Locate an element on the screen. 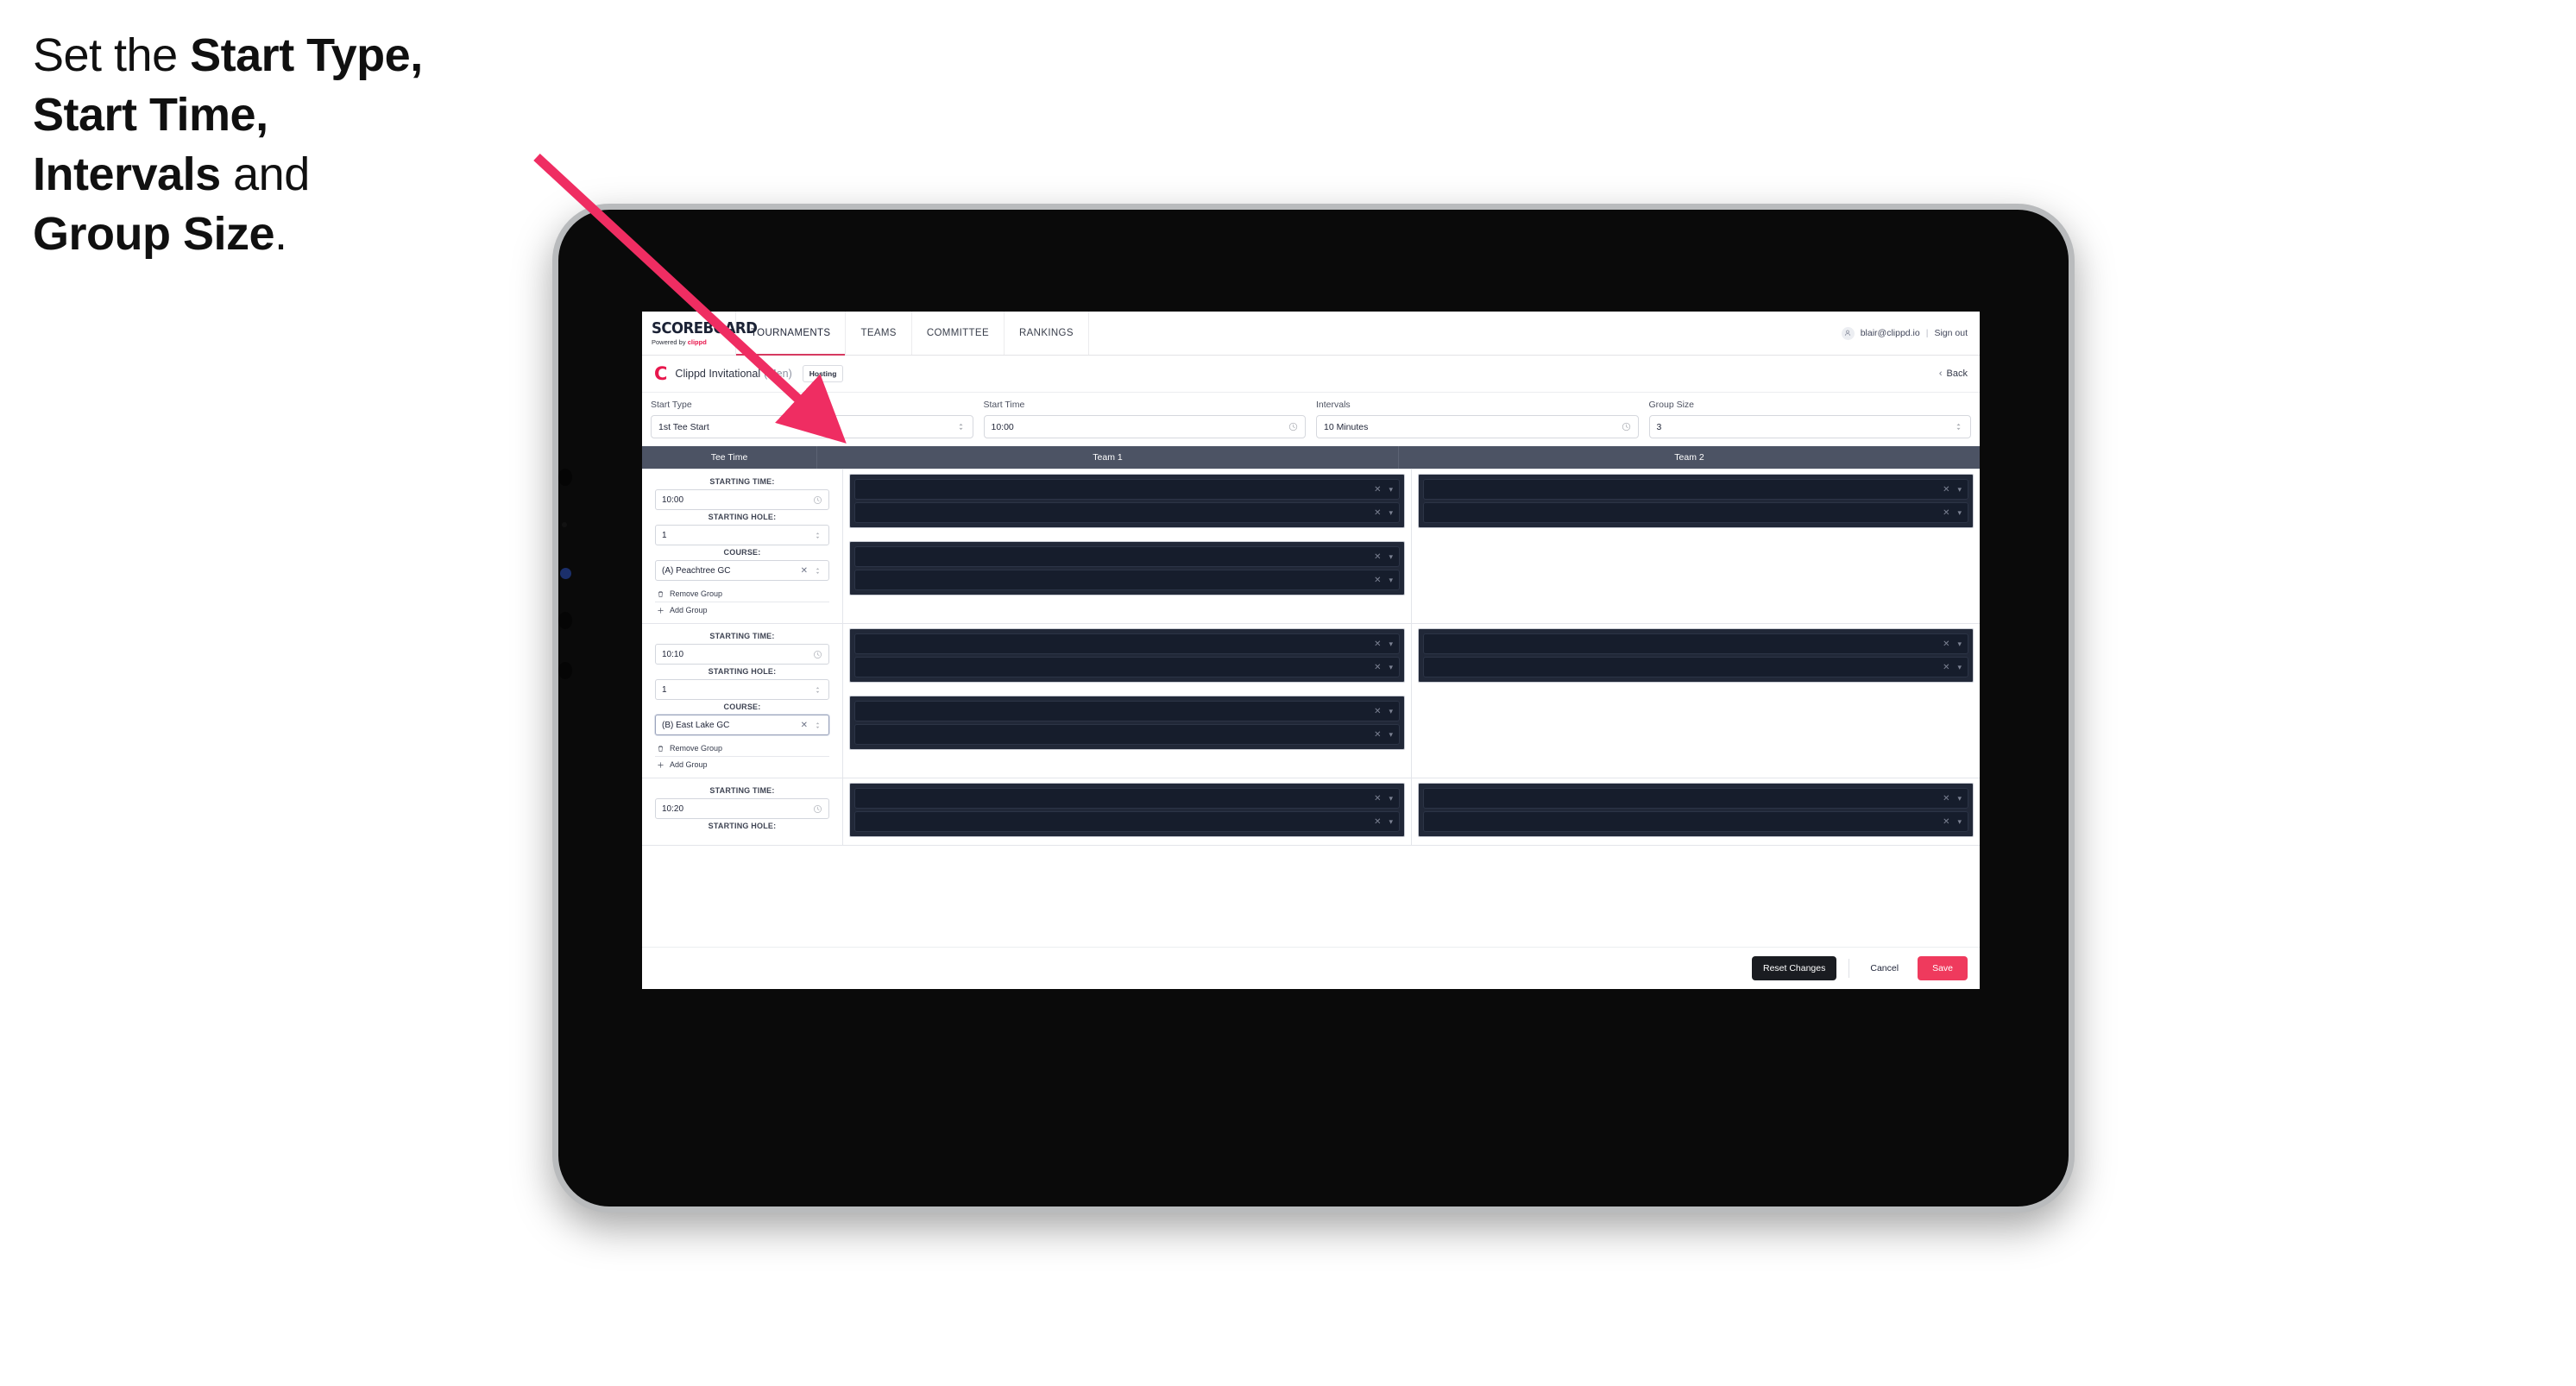 The height and width of the screenshot is (1386, 2576). tee-time-cell: STARTING TIME: 10:20 STARTING HOLE: is located at coordinates (743, 811).